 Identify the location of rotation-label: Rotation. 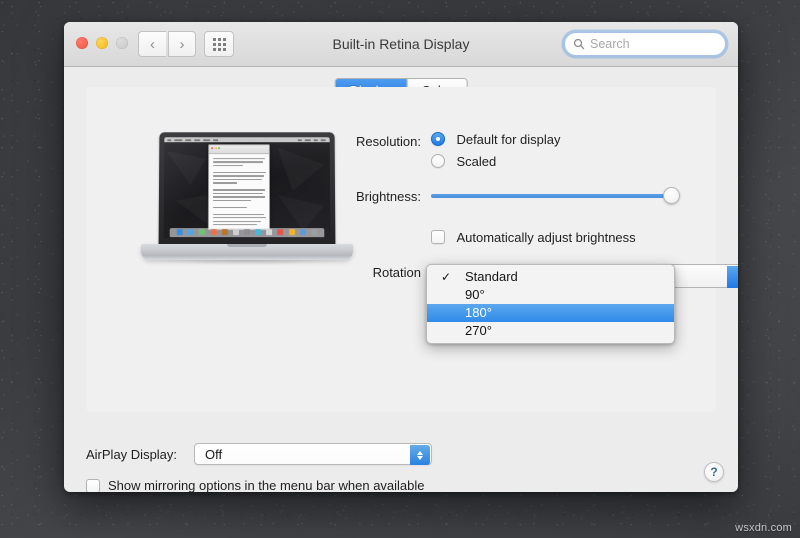
(396, 272).